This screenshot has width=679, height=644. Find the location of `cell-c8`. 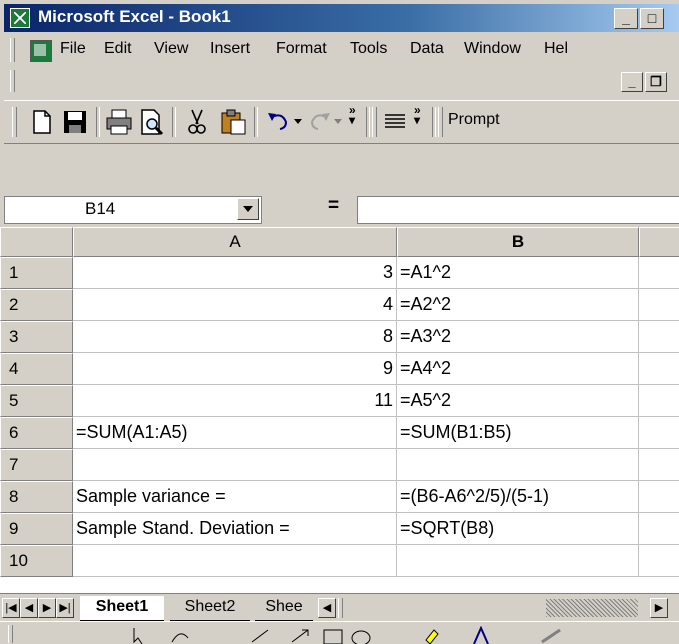

cell-c8 is located at coordinates (659, 497).